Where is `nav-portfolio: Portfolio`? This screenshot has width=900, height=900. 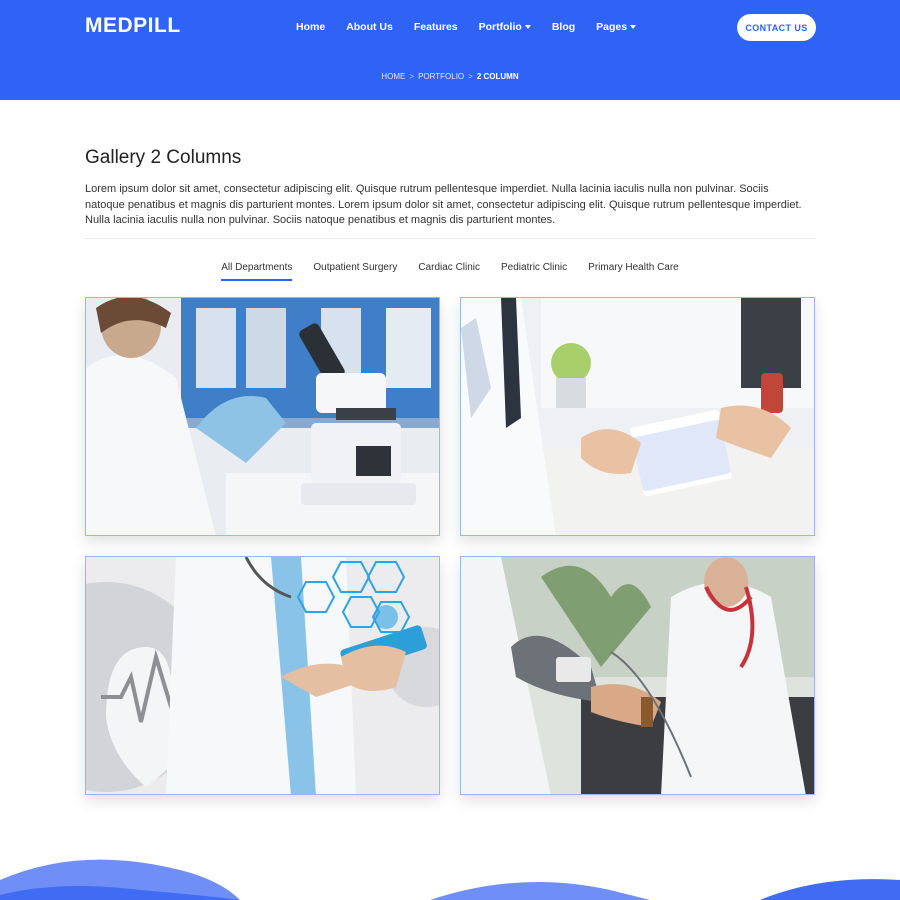
nav-portfolio: Portfolio is located at coordinates (505, 27).